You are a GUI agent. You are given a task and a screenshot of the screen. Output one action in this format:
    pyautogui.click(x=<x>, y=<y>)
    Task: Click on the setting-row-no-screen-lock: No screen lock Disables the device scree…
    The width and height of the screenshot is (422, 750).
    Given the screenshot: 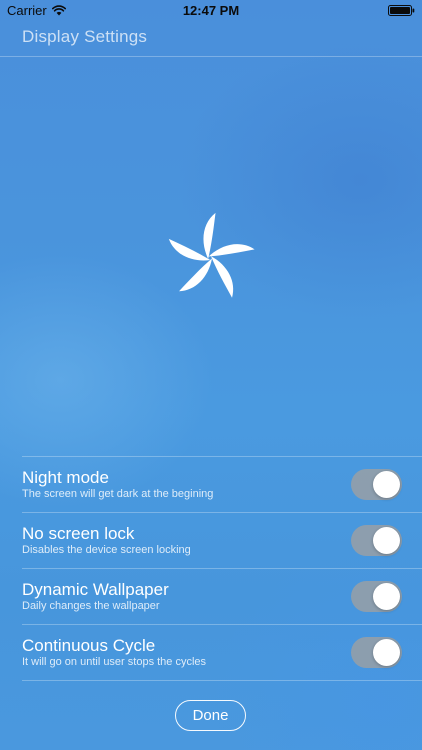 What is the action you would take?
    pyautogui.click(x=222, y=540)
    